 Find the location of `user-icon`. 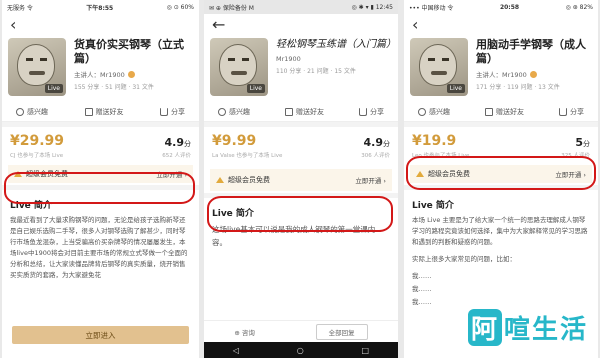

user-icon is located at coordinates (422, 111).